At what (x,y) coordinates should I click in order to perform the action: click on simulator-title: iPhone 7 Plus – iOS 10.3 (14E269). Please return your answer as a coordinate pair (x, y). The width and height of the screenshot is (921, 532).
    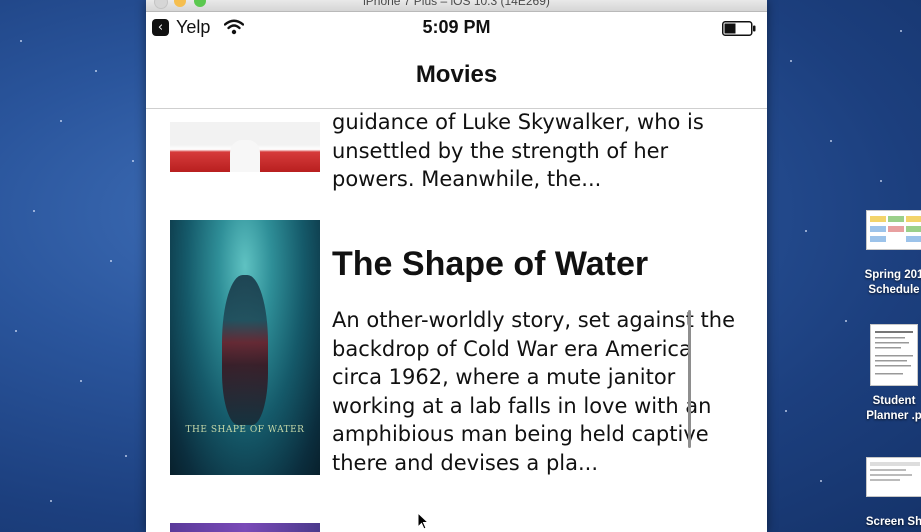
    Looking at the image, I should click on (456, 4).